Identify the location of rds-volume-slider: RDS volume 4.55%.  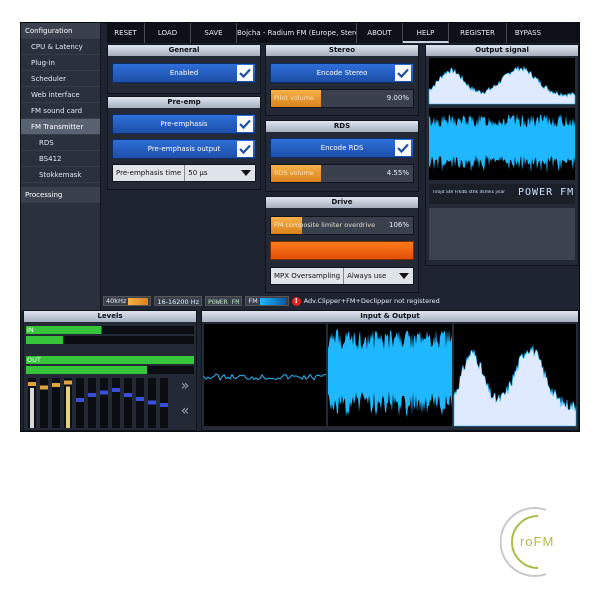
(342, 173).